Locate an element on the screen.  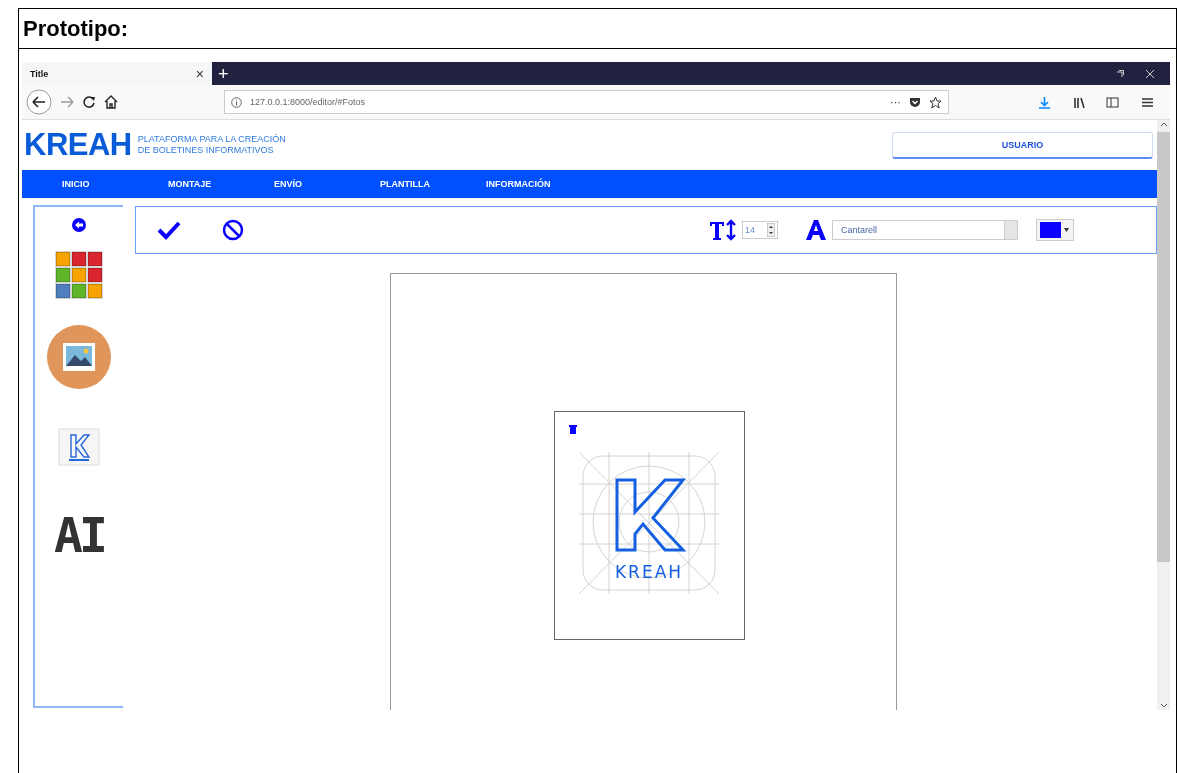
close-icon: × is located at coordinates (199, 73).